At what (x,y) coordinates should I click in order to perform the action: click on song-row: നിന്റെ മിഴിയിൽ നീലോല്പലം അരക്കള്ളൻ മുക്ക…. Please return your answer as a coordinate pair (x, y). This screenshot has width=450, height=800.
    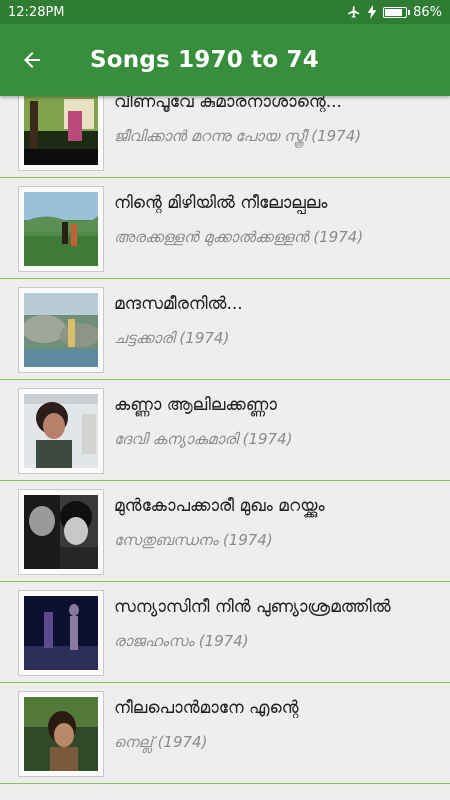
    Looking at the image, I should click on (225, 228).